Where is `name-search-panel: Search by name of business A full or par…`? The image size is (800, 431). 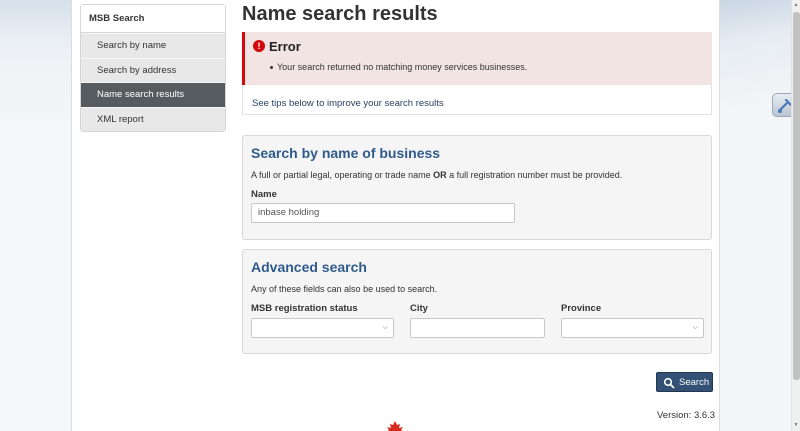 name-search-panel: Search by name of business A full or par… is located at coordinates (477, 187).